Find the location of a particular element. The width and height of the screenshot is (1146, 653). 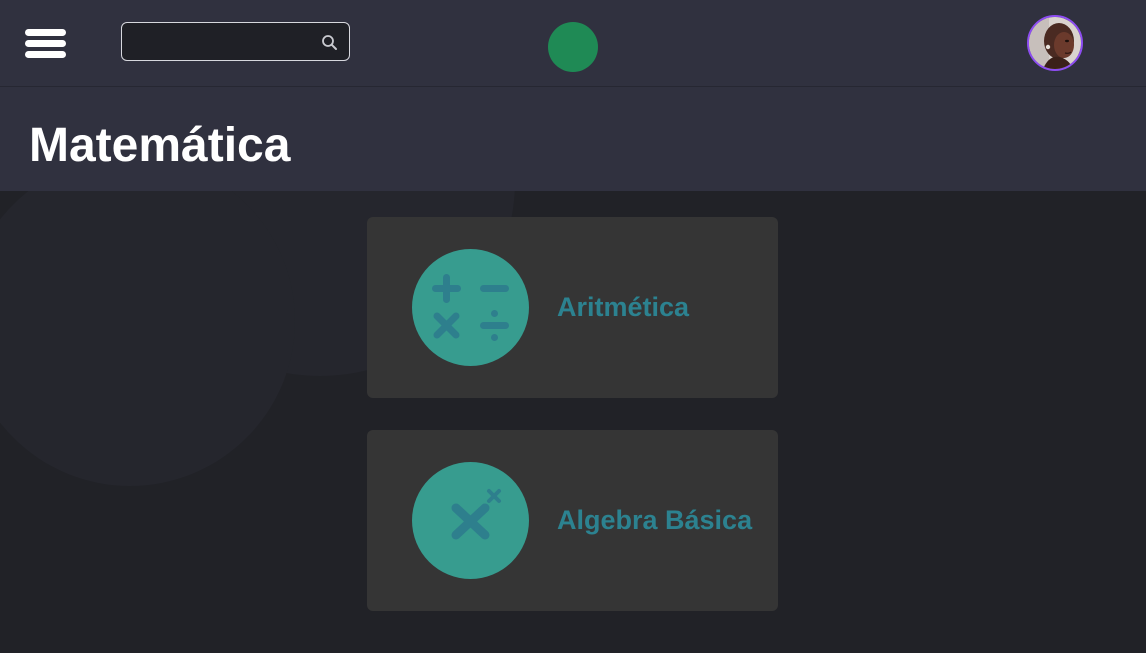

top-navigation-bar is located at coordinates (573, 43).